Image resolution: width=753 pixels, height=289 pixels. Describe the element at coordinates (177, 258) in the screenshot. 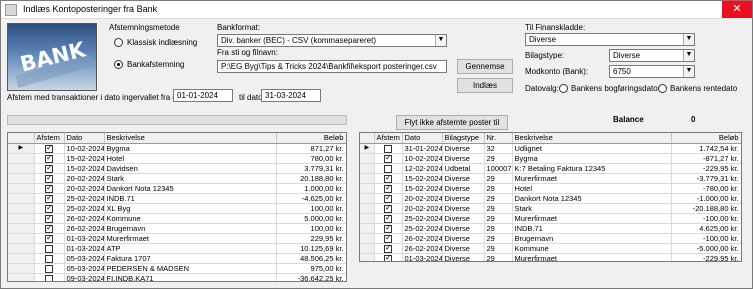

I see `table-row: 05-03-2024 Faktura 1707 48.506,25 kr.` at that location.